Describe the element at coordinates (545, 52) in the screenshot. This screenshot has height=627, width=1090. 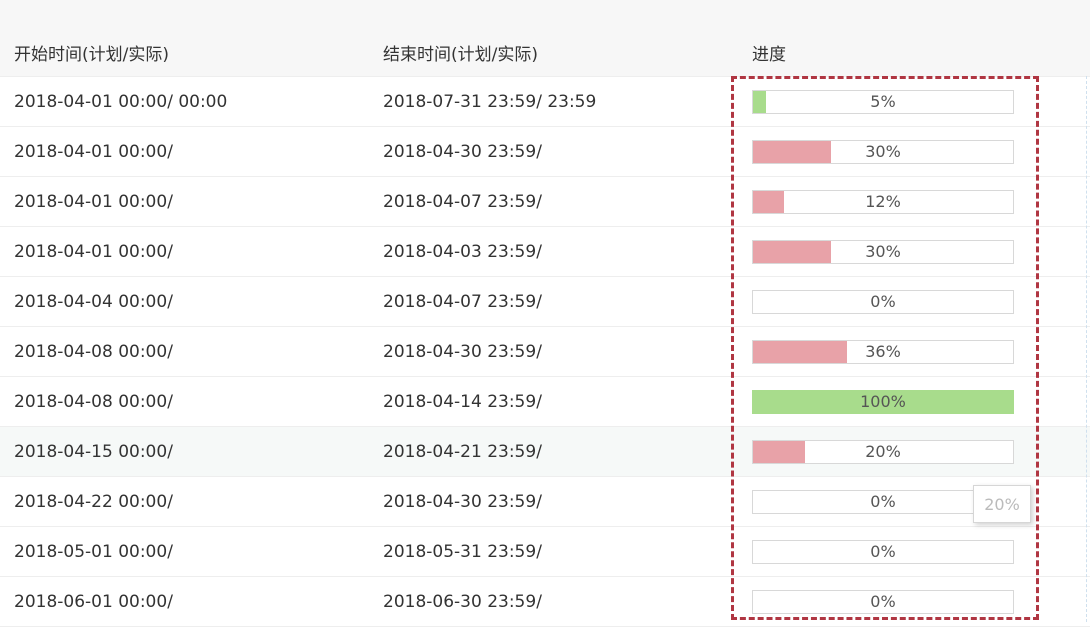
I see `table-header: 开始时间(计划/实际) 结束时间(计划/实际) 进度` at that location.